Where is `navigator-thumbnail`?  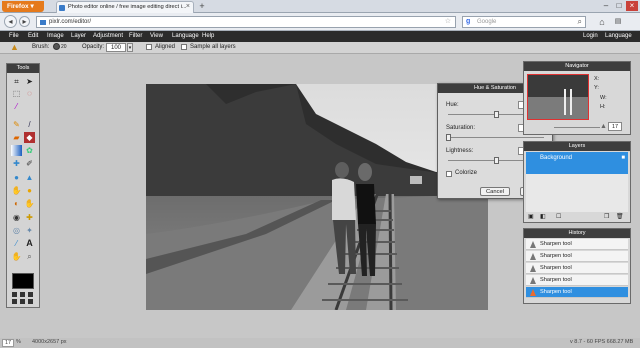 navigator-thumbnail is located at coordinates (558, 97).